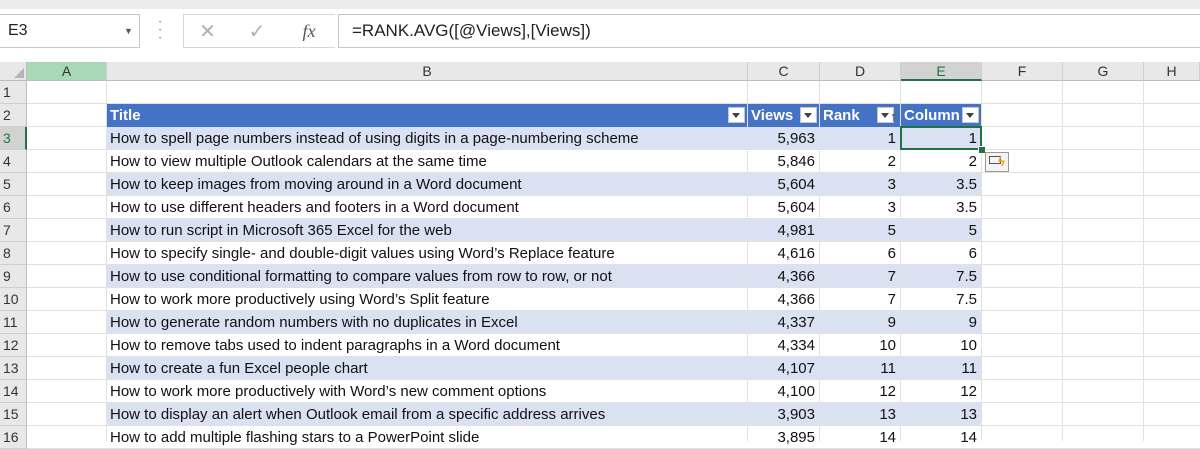 The height and width of the screenshot is (449, 1200). What do you see at coordinates (13, 368) in the screenshot?
I see `row-header-13: 13` at bounding box center [13, 368].